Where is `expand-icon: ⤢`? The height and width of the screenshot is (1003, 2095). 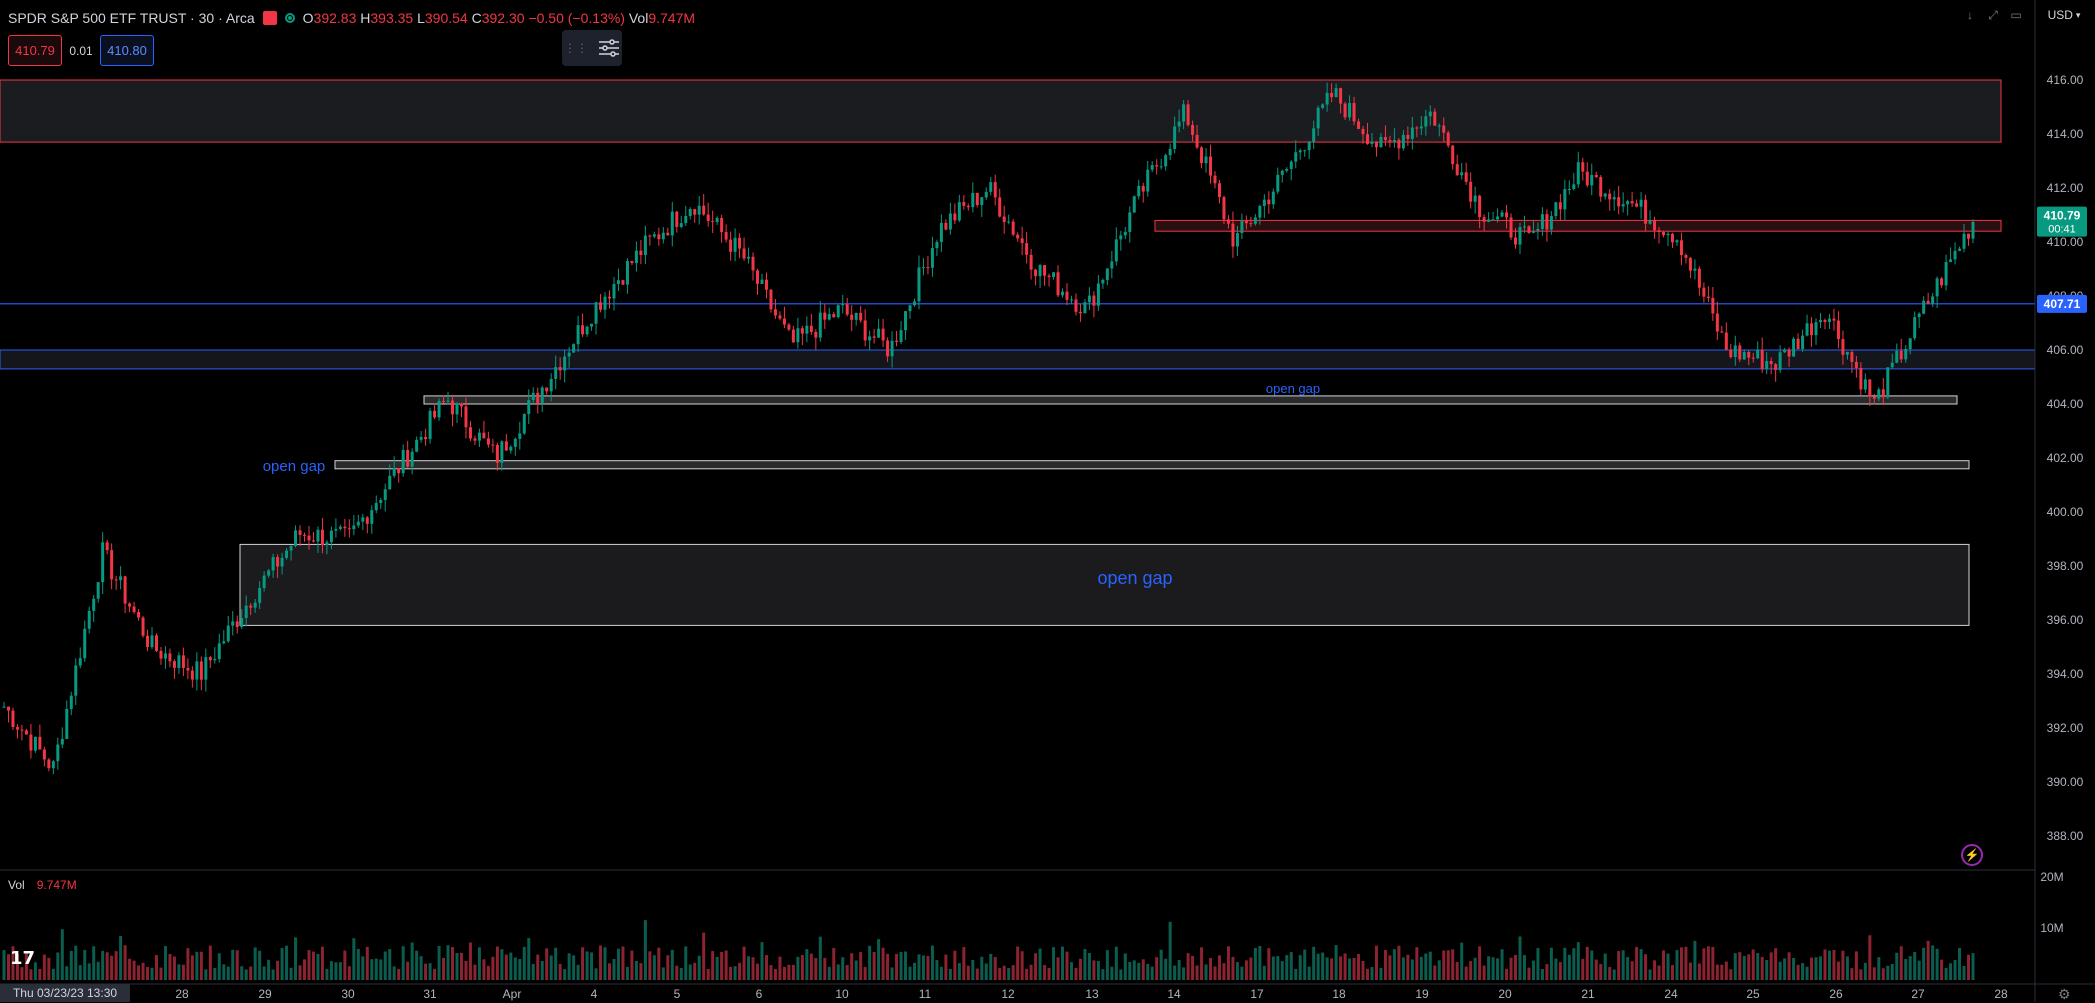
expand-icon: ⤢ is located at coordinates (1993, 15).